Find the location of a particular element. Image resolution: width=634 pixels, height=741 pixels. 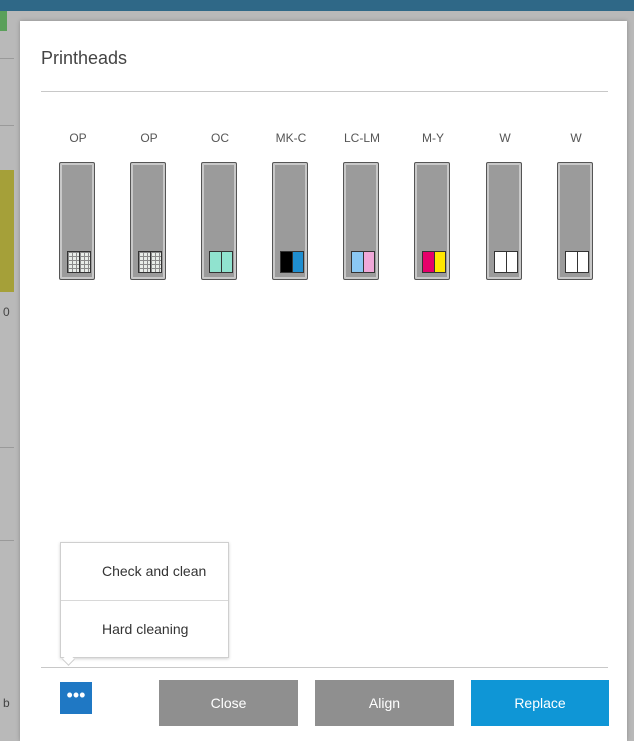

background-panel is located at coordinates (7, 231).